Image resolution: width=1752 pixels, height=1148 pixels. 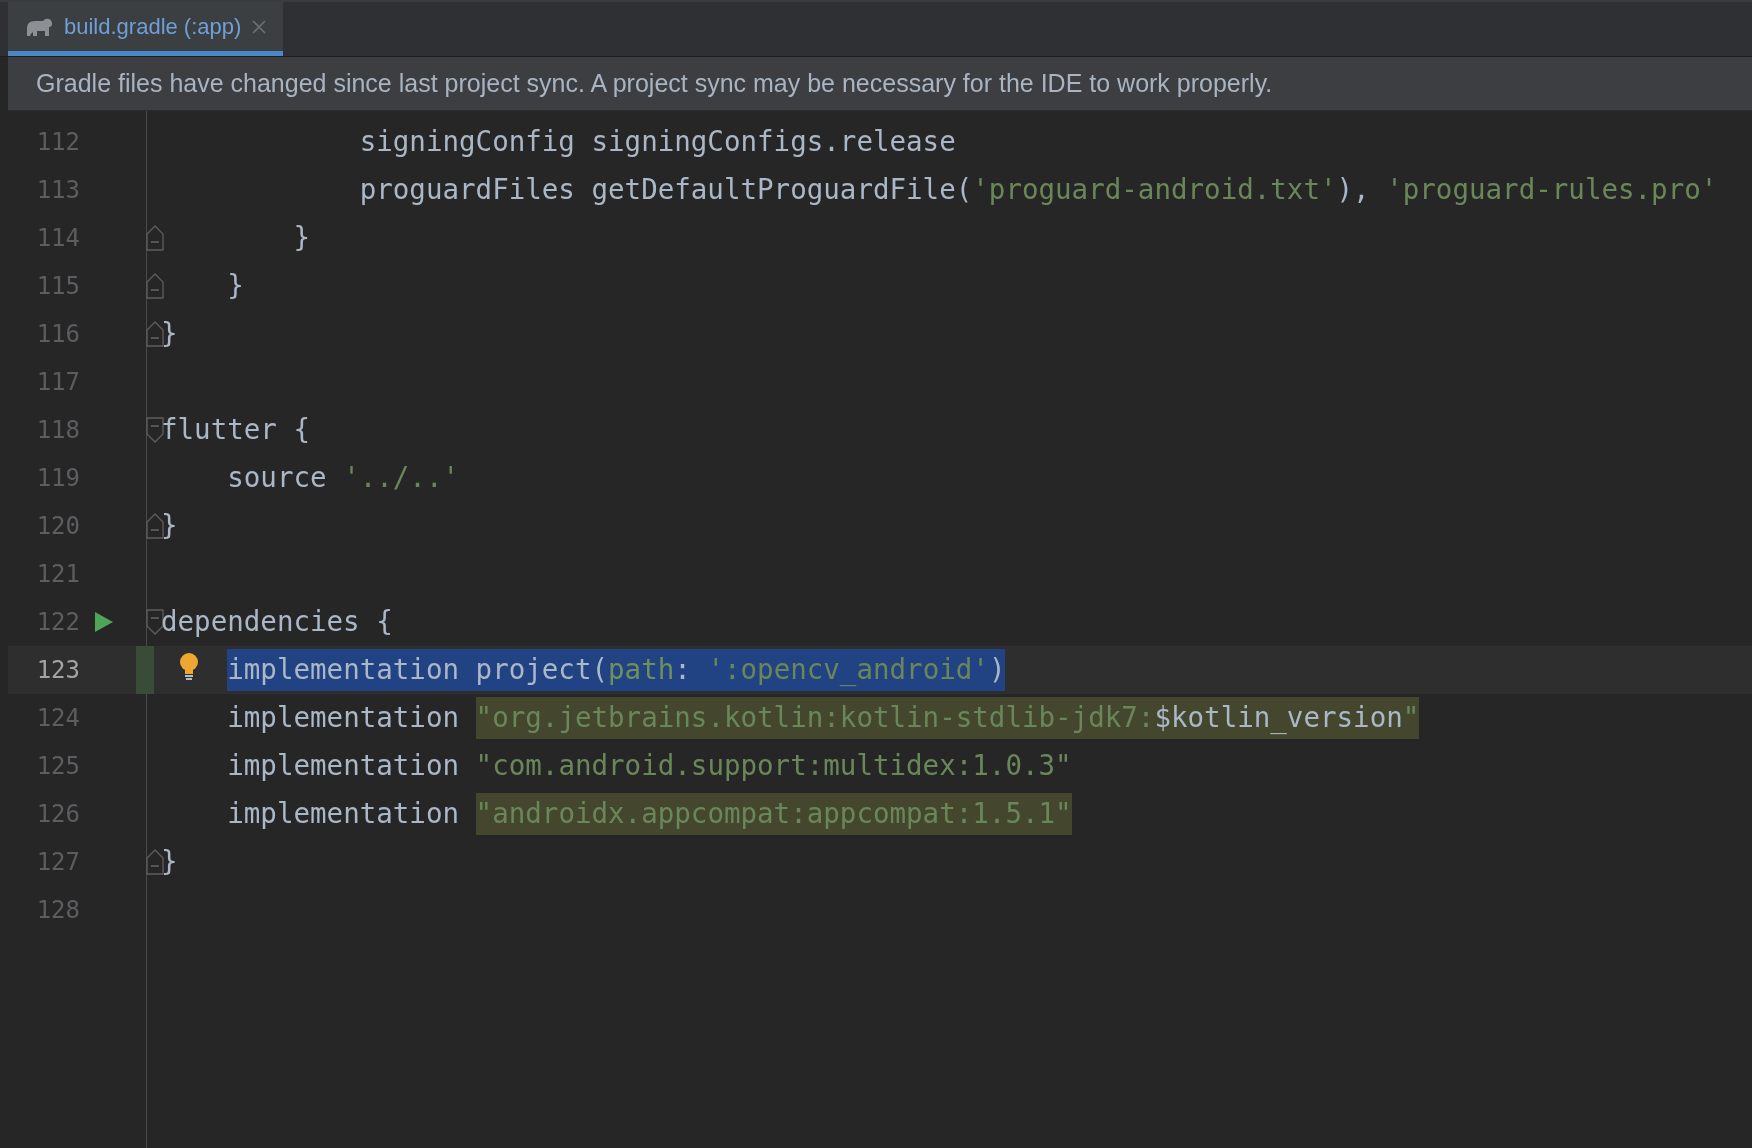 What do you see at coordinates (815, 718) in the screenshot?
I see `string-literal: "org.jetbrains.kotlin:kotlin-stdlib-jdk7:` at bounding box center [815, 718].